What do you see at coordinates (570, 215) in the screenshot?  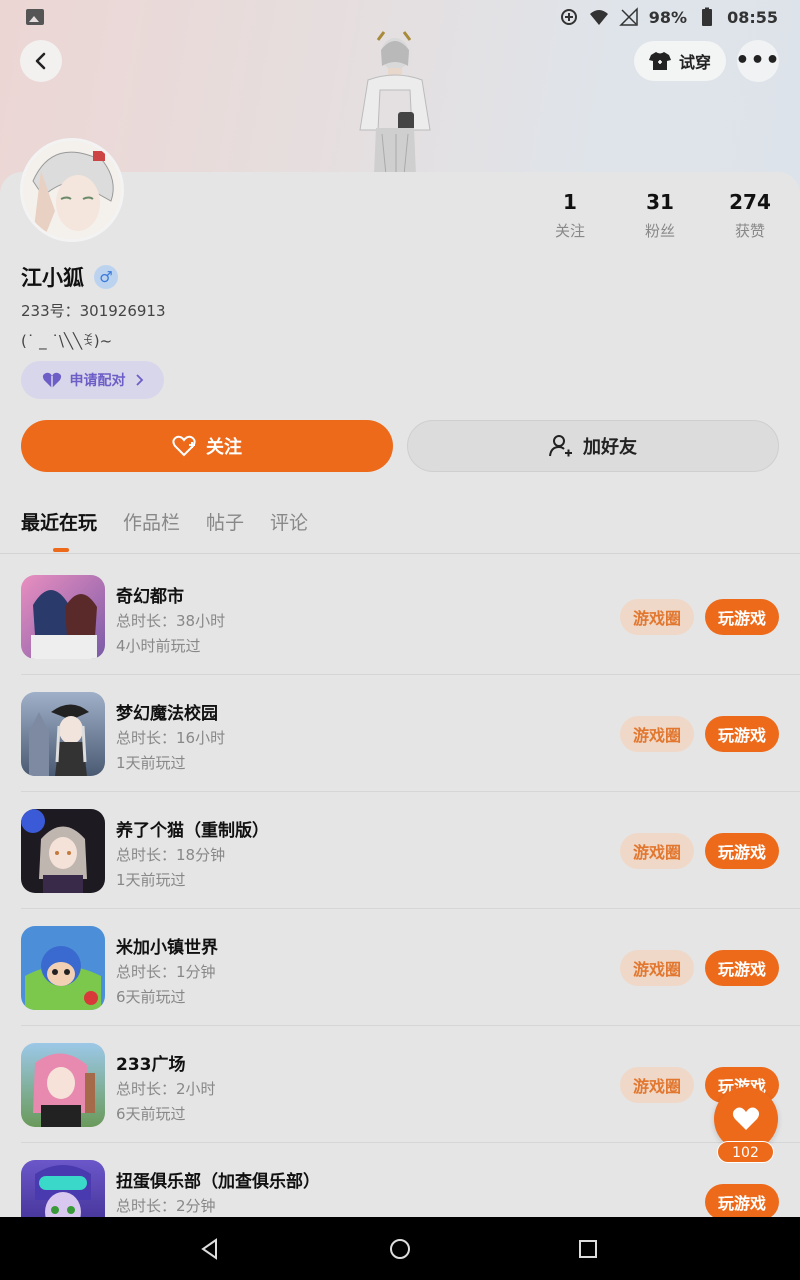 I see `stat-following: 1 关注` at bounding box center [570, 215].